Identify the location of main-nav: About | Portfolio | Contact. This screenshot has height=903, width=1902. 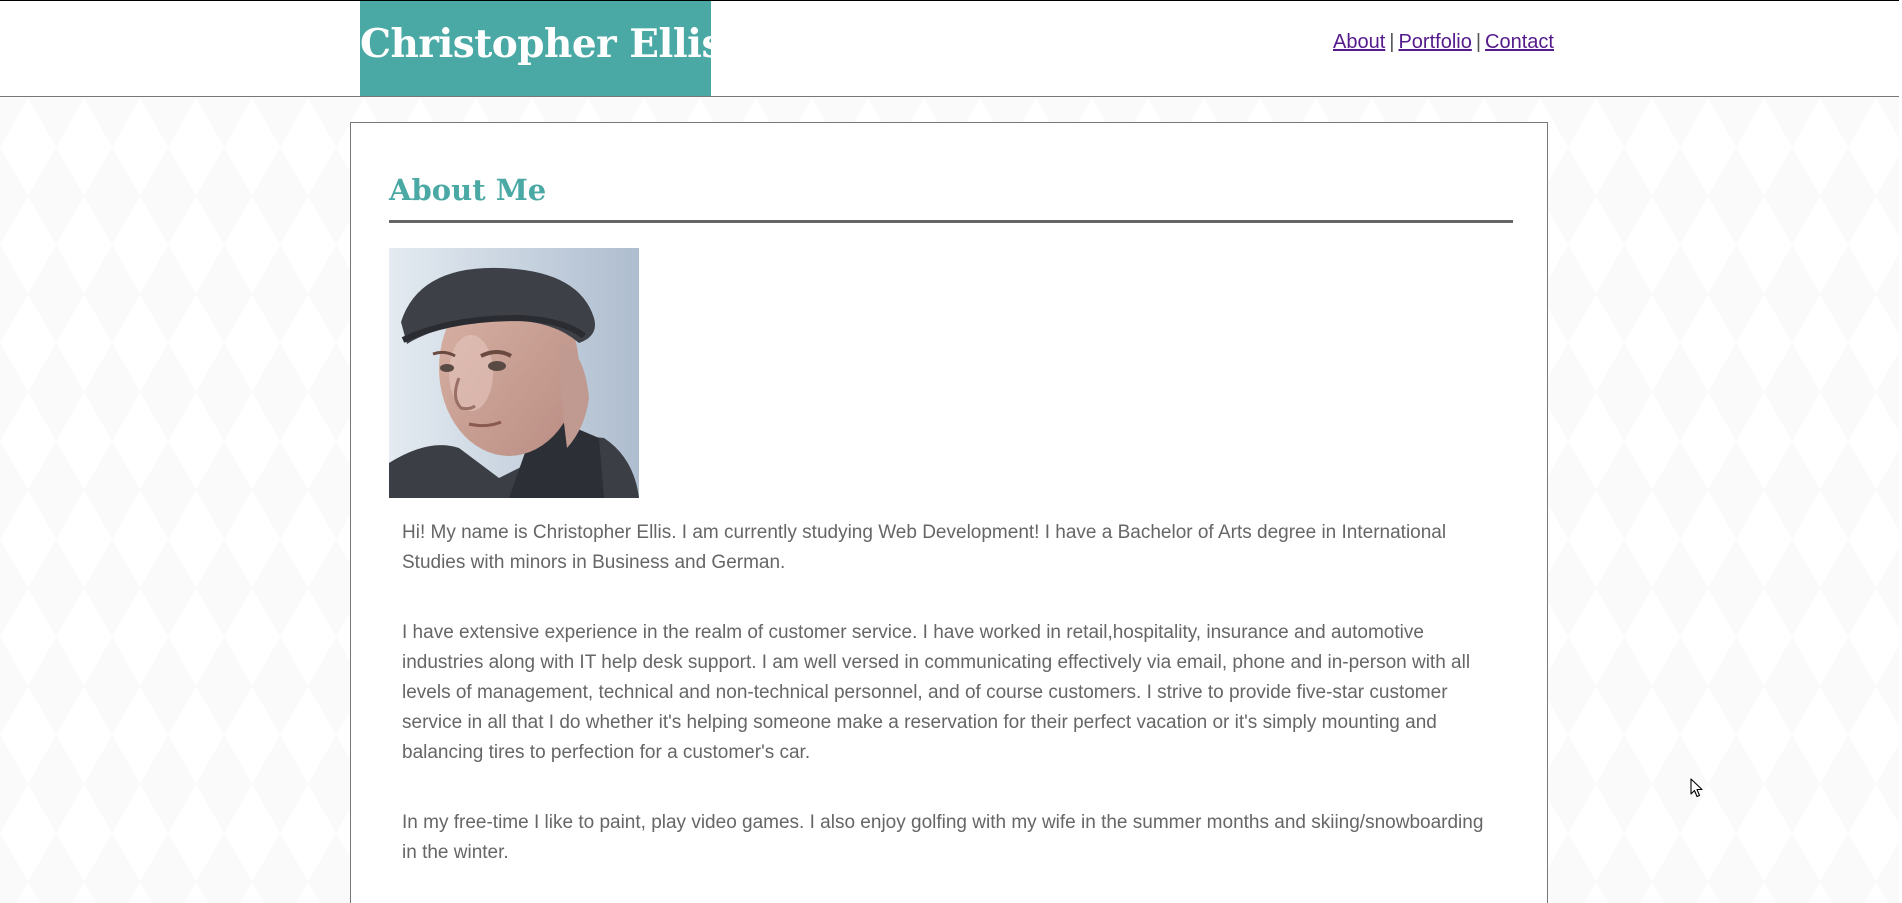
(1443, 42).